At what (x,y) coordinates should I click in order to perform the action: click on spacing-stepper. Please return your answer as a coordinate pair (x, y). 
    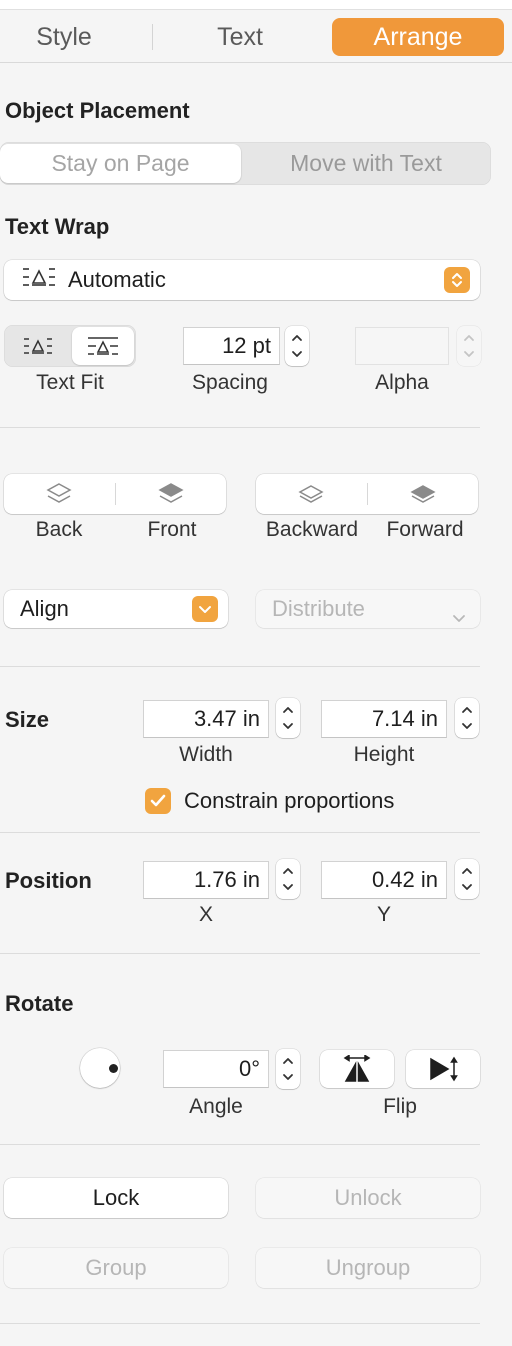
    Looking at the image, I should click on (297, 346).